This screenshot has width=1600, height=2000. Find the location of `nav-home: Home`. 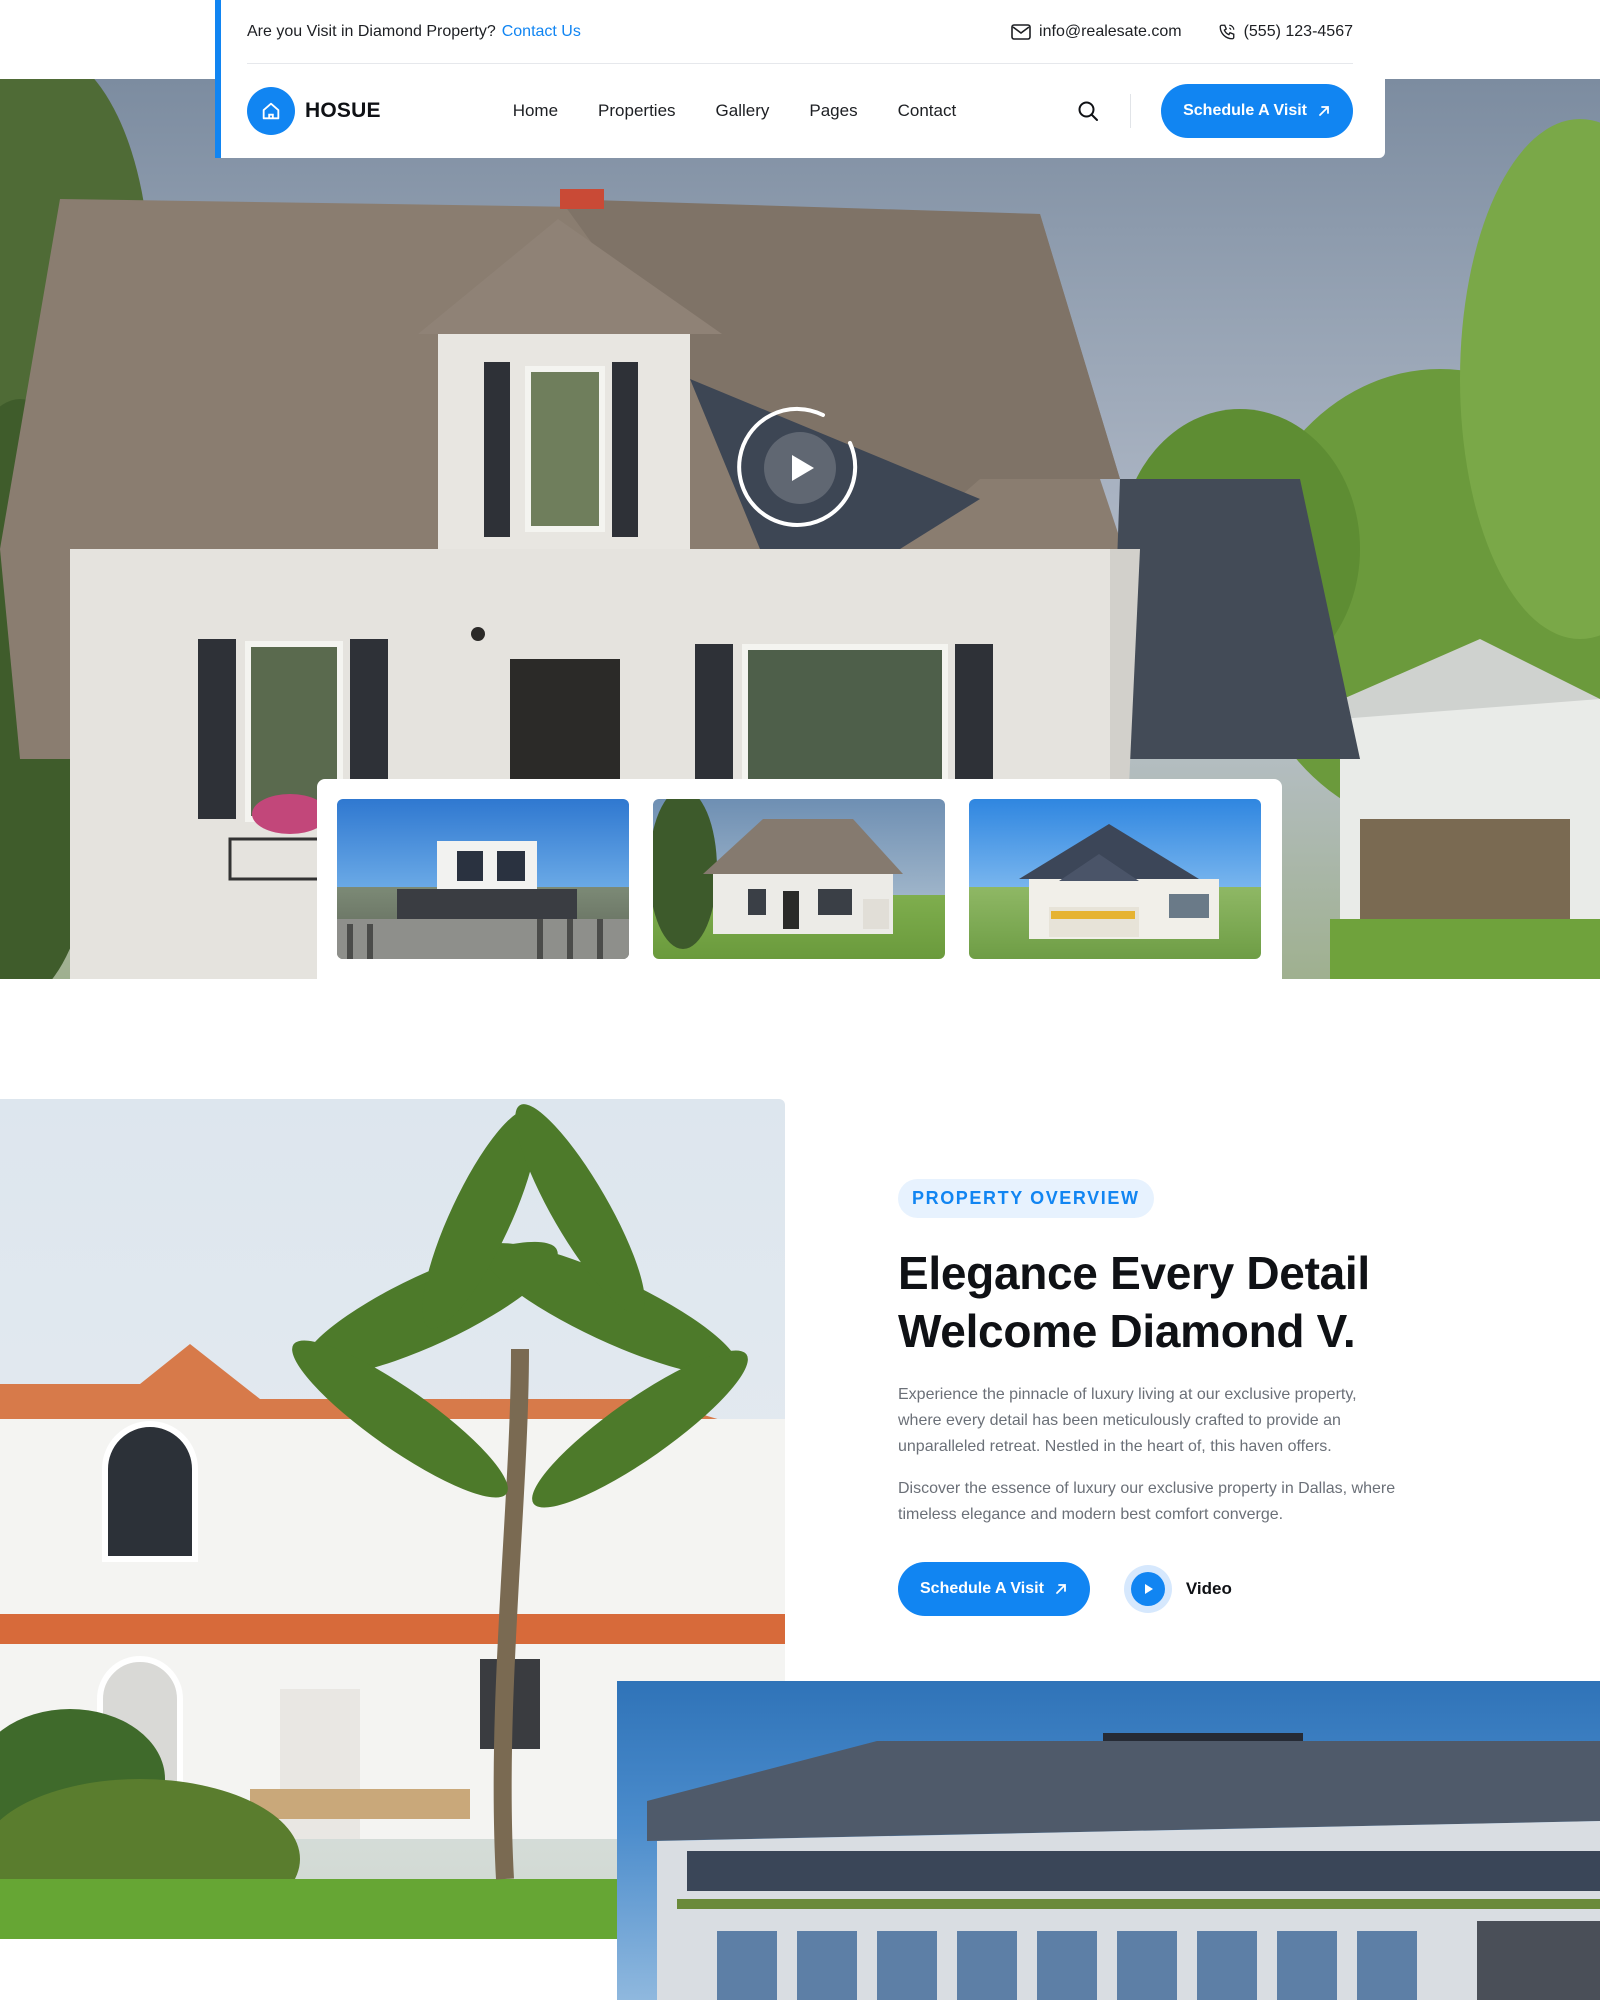

nav-home: Home is located at coordinates (535, 111).